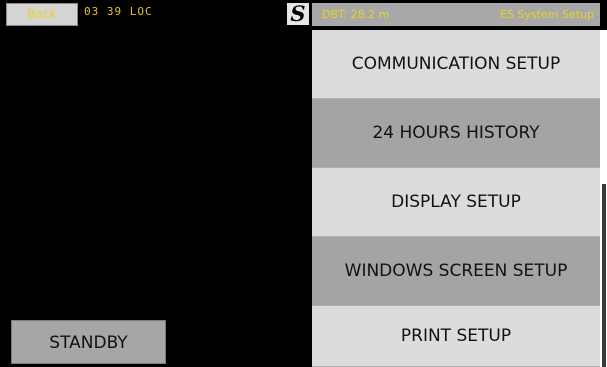  Describe the element at coordinates (456, 14) in the screenshot. I see `info-bar: DBT: 28.2 m ES System Setup` at that location.